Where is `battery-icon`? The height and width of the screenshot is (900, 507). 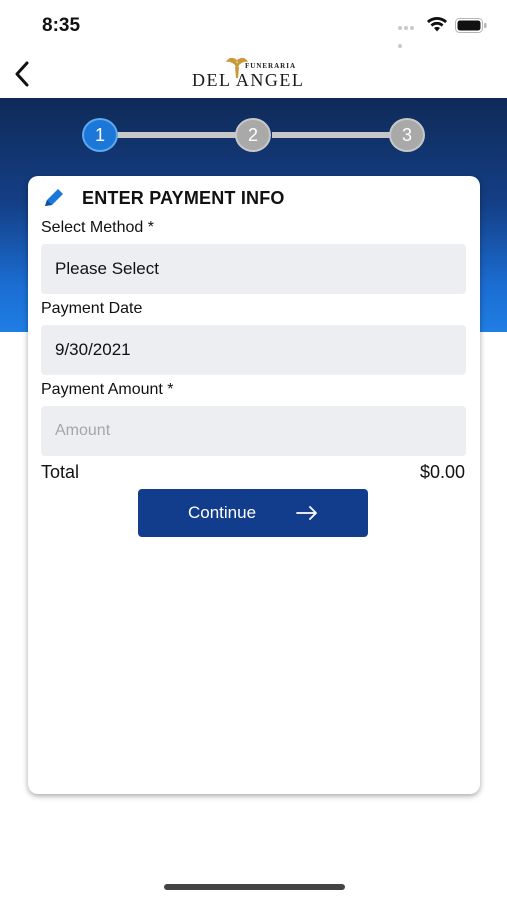
battery-icon is located at coordinates (471, 25).